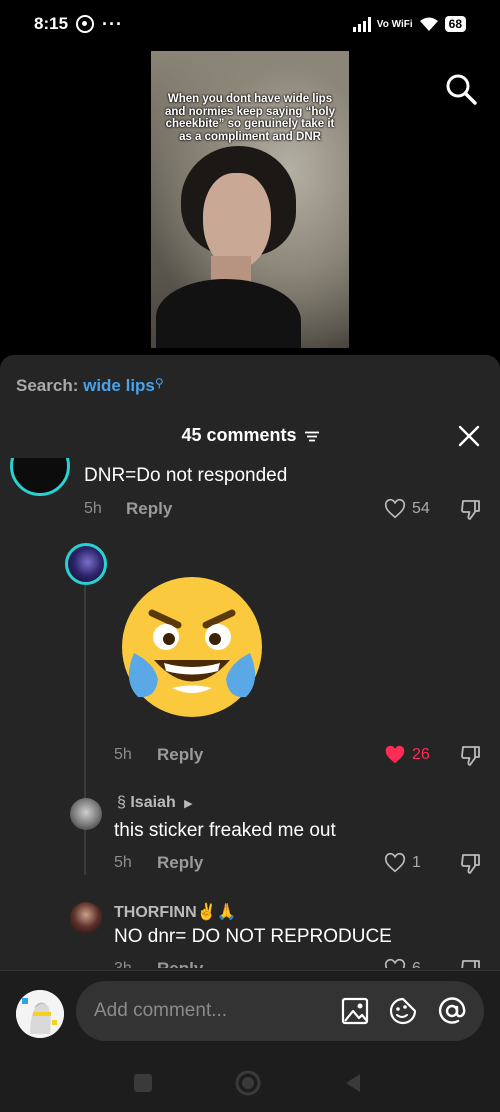 The width and height of the screenshot is (500, 1112). Describe the element at coordinates (40, 1014) in the screenshot. I see `user-avatar` at that location.